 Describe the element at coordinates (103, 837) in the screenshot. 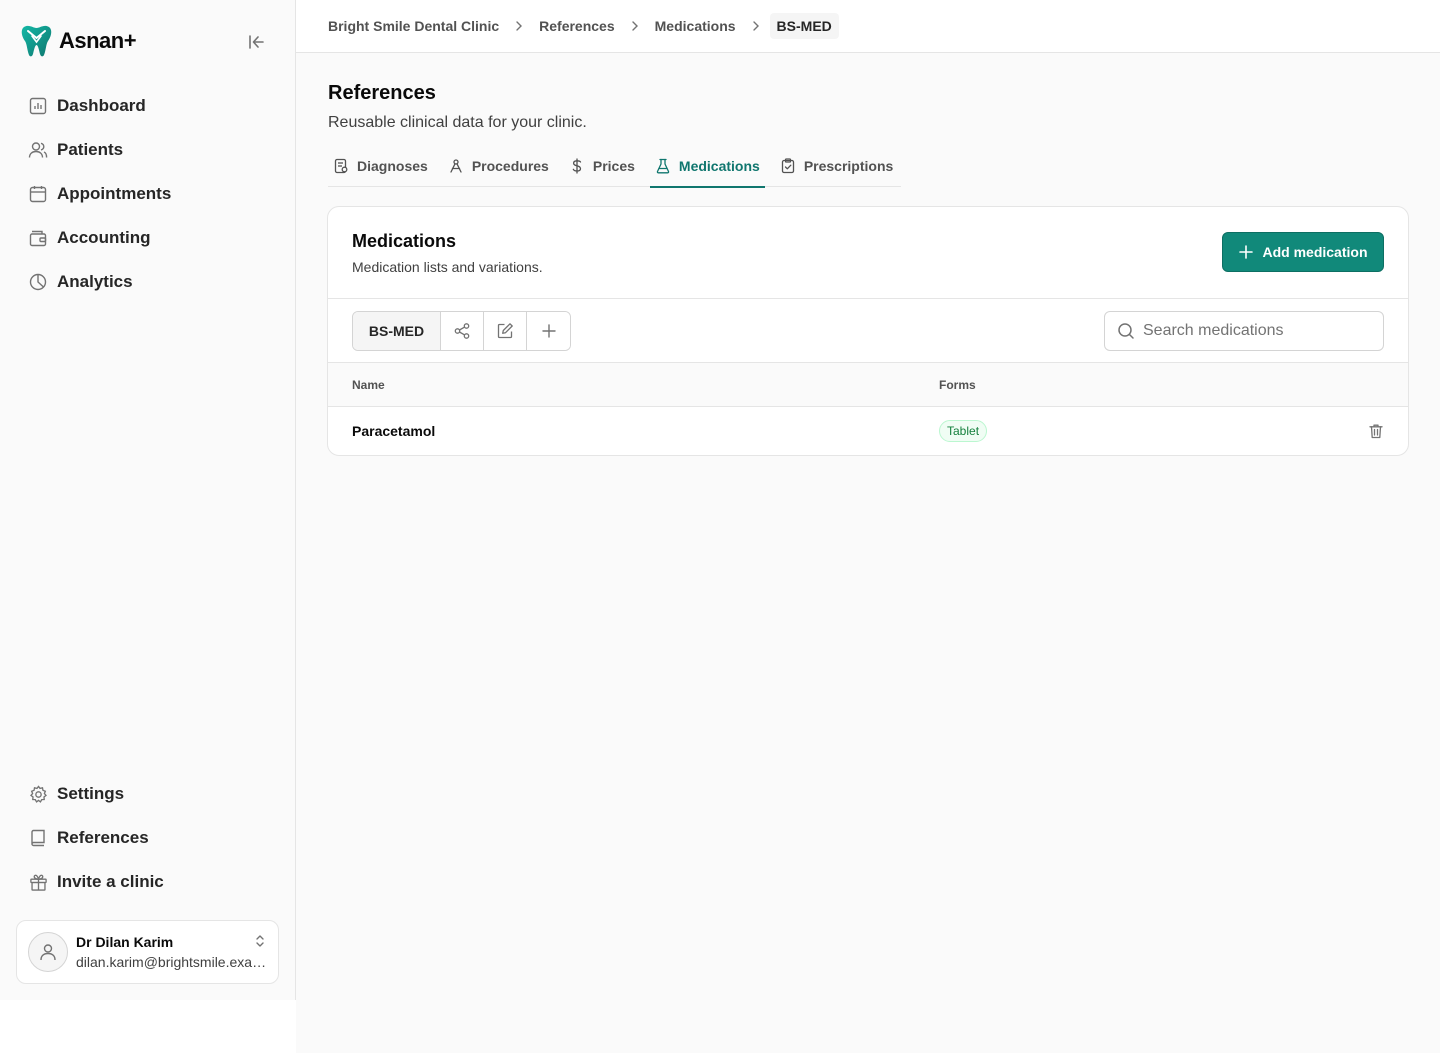

I see `sidebar-item-label: References` at that location.